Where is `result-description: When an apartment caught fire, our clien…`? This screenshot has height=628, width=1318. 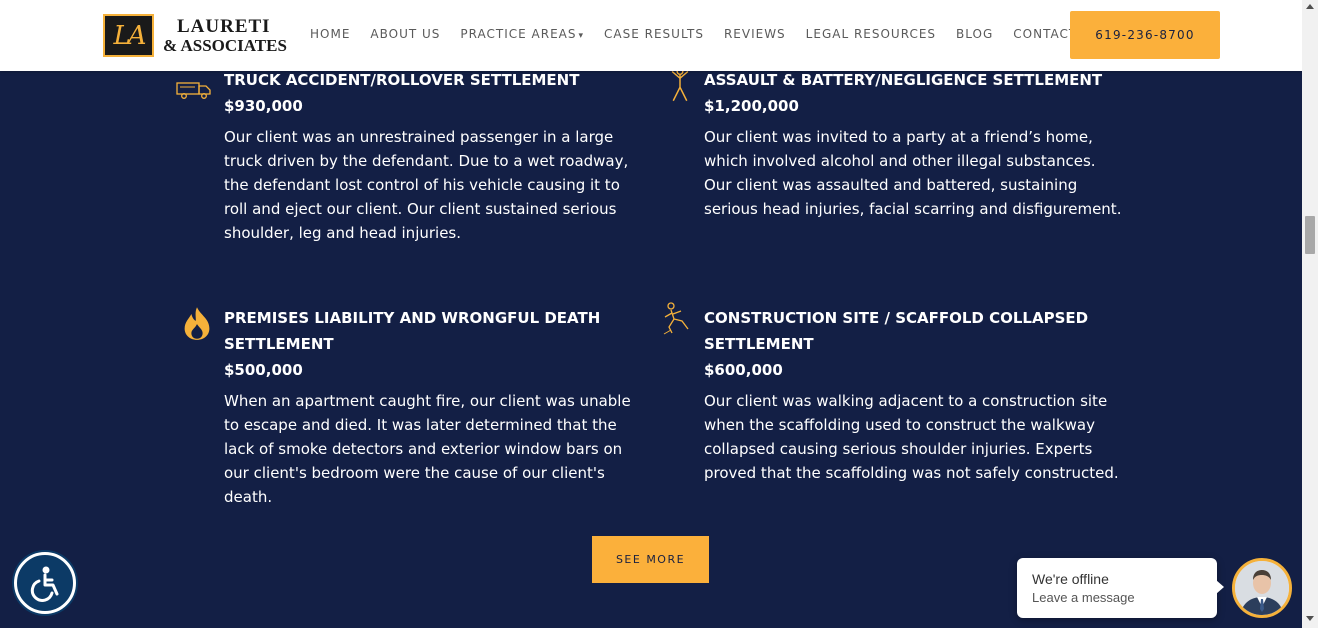 result-description: When an apartment caught fire, our clien… is located at coordinates (427, 449).